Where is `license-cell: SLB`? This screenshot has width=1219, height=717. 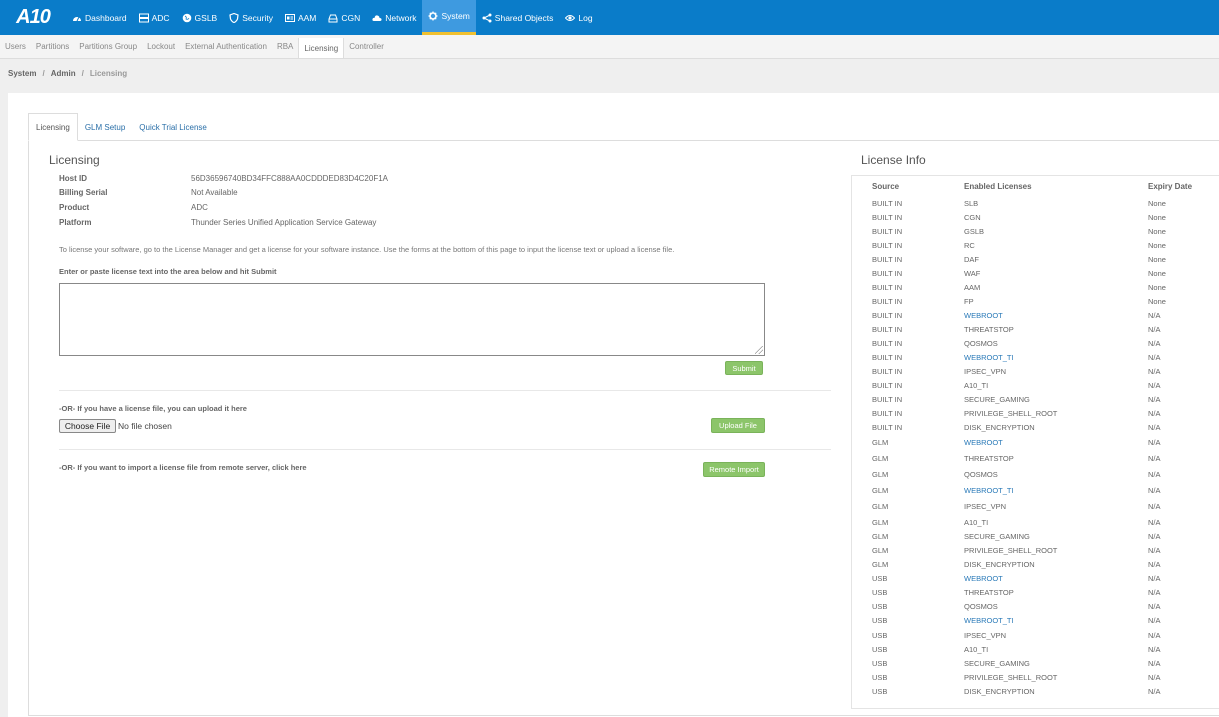 license-cell: SLB is located at coordinates (971, 203).